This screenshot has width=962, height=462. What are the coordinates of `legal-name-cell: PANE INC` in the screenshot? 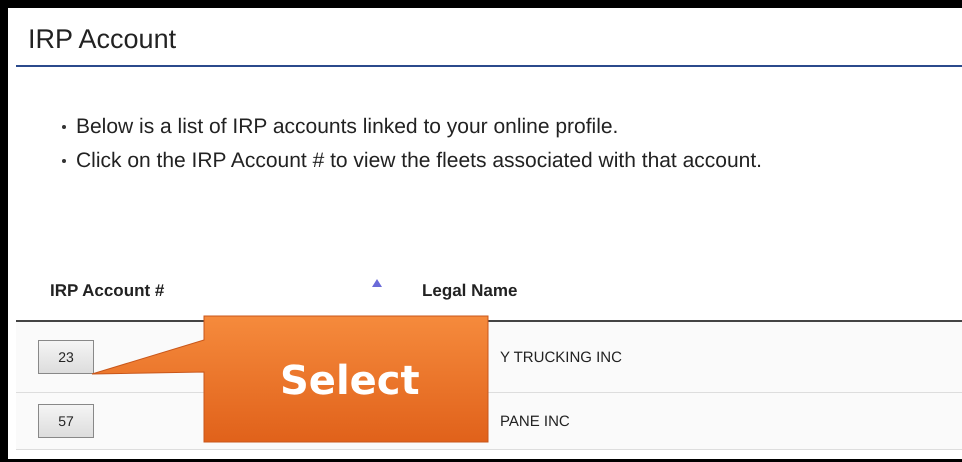 It's located at (535, 421).